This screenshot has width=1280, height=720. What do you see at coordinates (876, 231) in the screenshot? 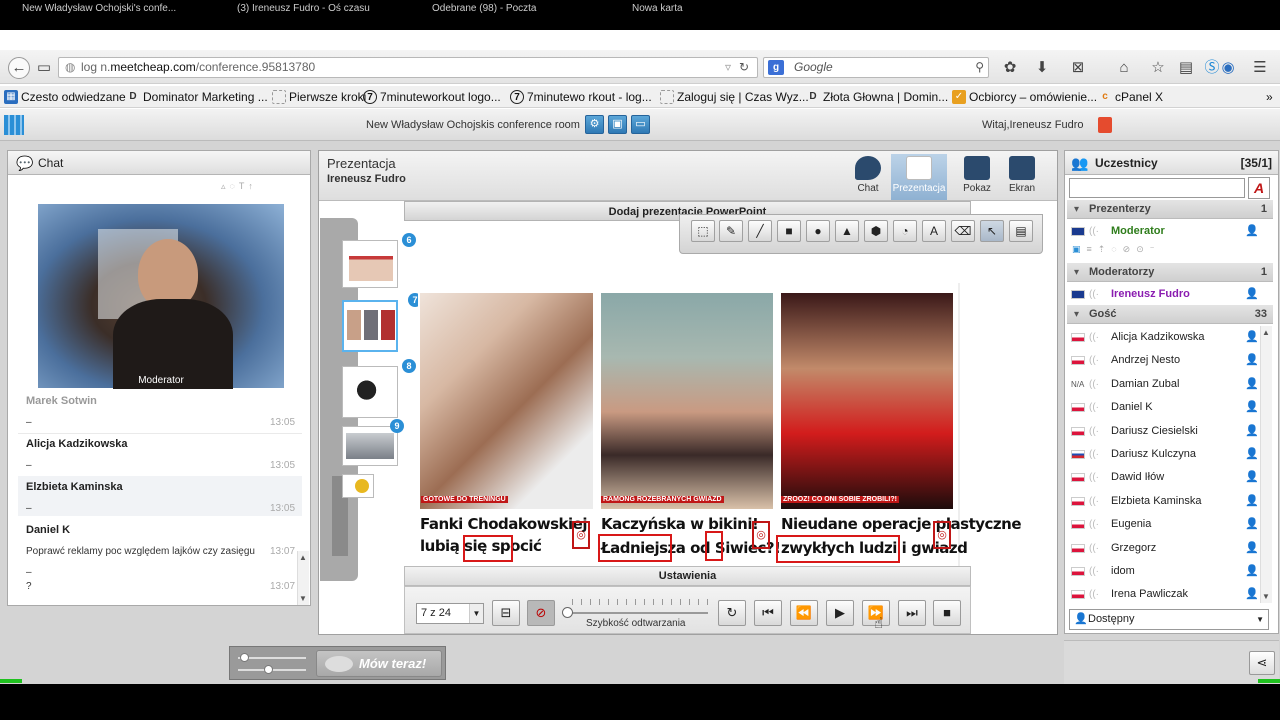
I see `hexagon-tool-icon: ⬢` at bounding box center [876, 231].